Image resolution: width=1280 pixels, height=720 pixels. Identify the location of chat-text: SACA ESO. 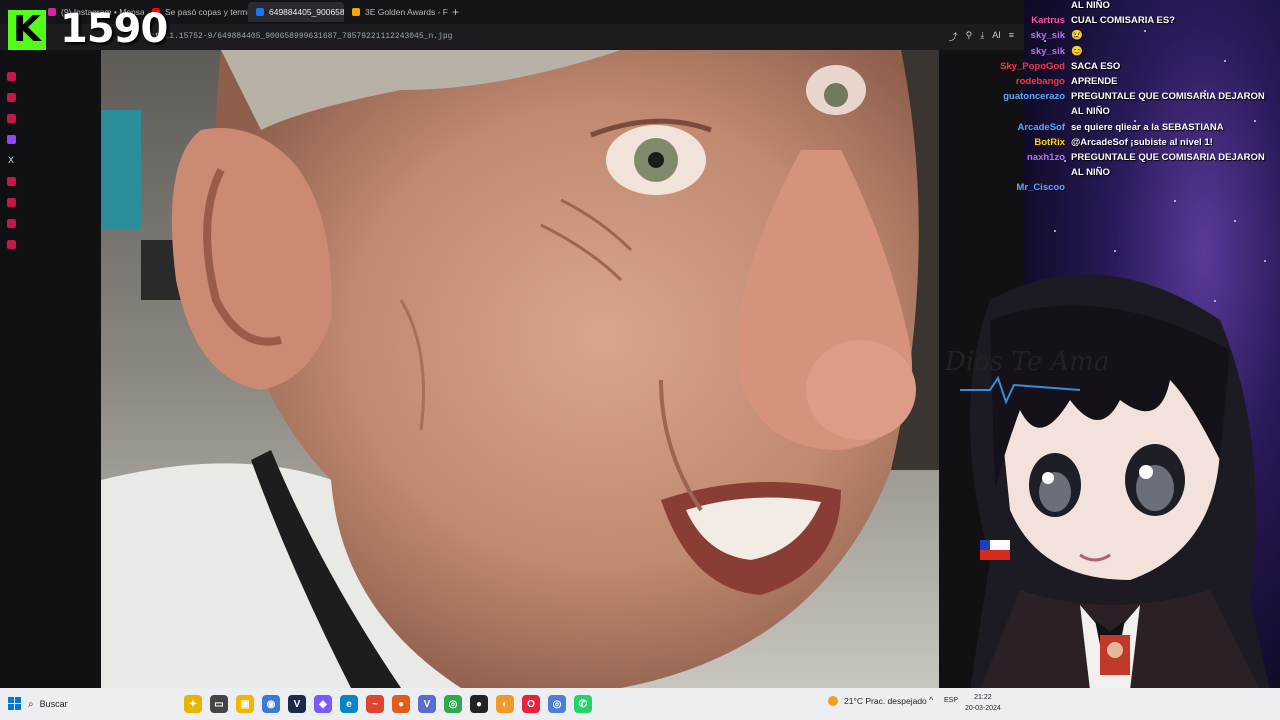
(1096, 66).